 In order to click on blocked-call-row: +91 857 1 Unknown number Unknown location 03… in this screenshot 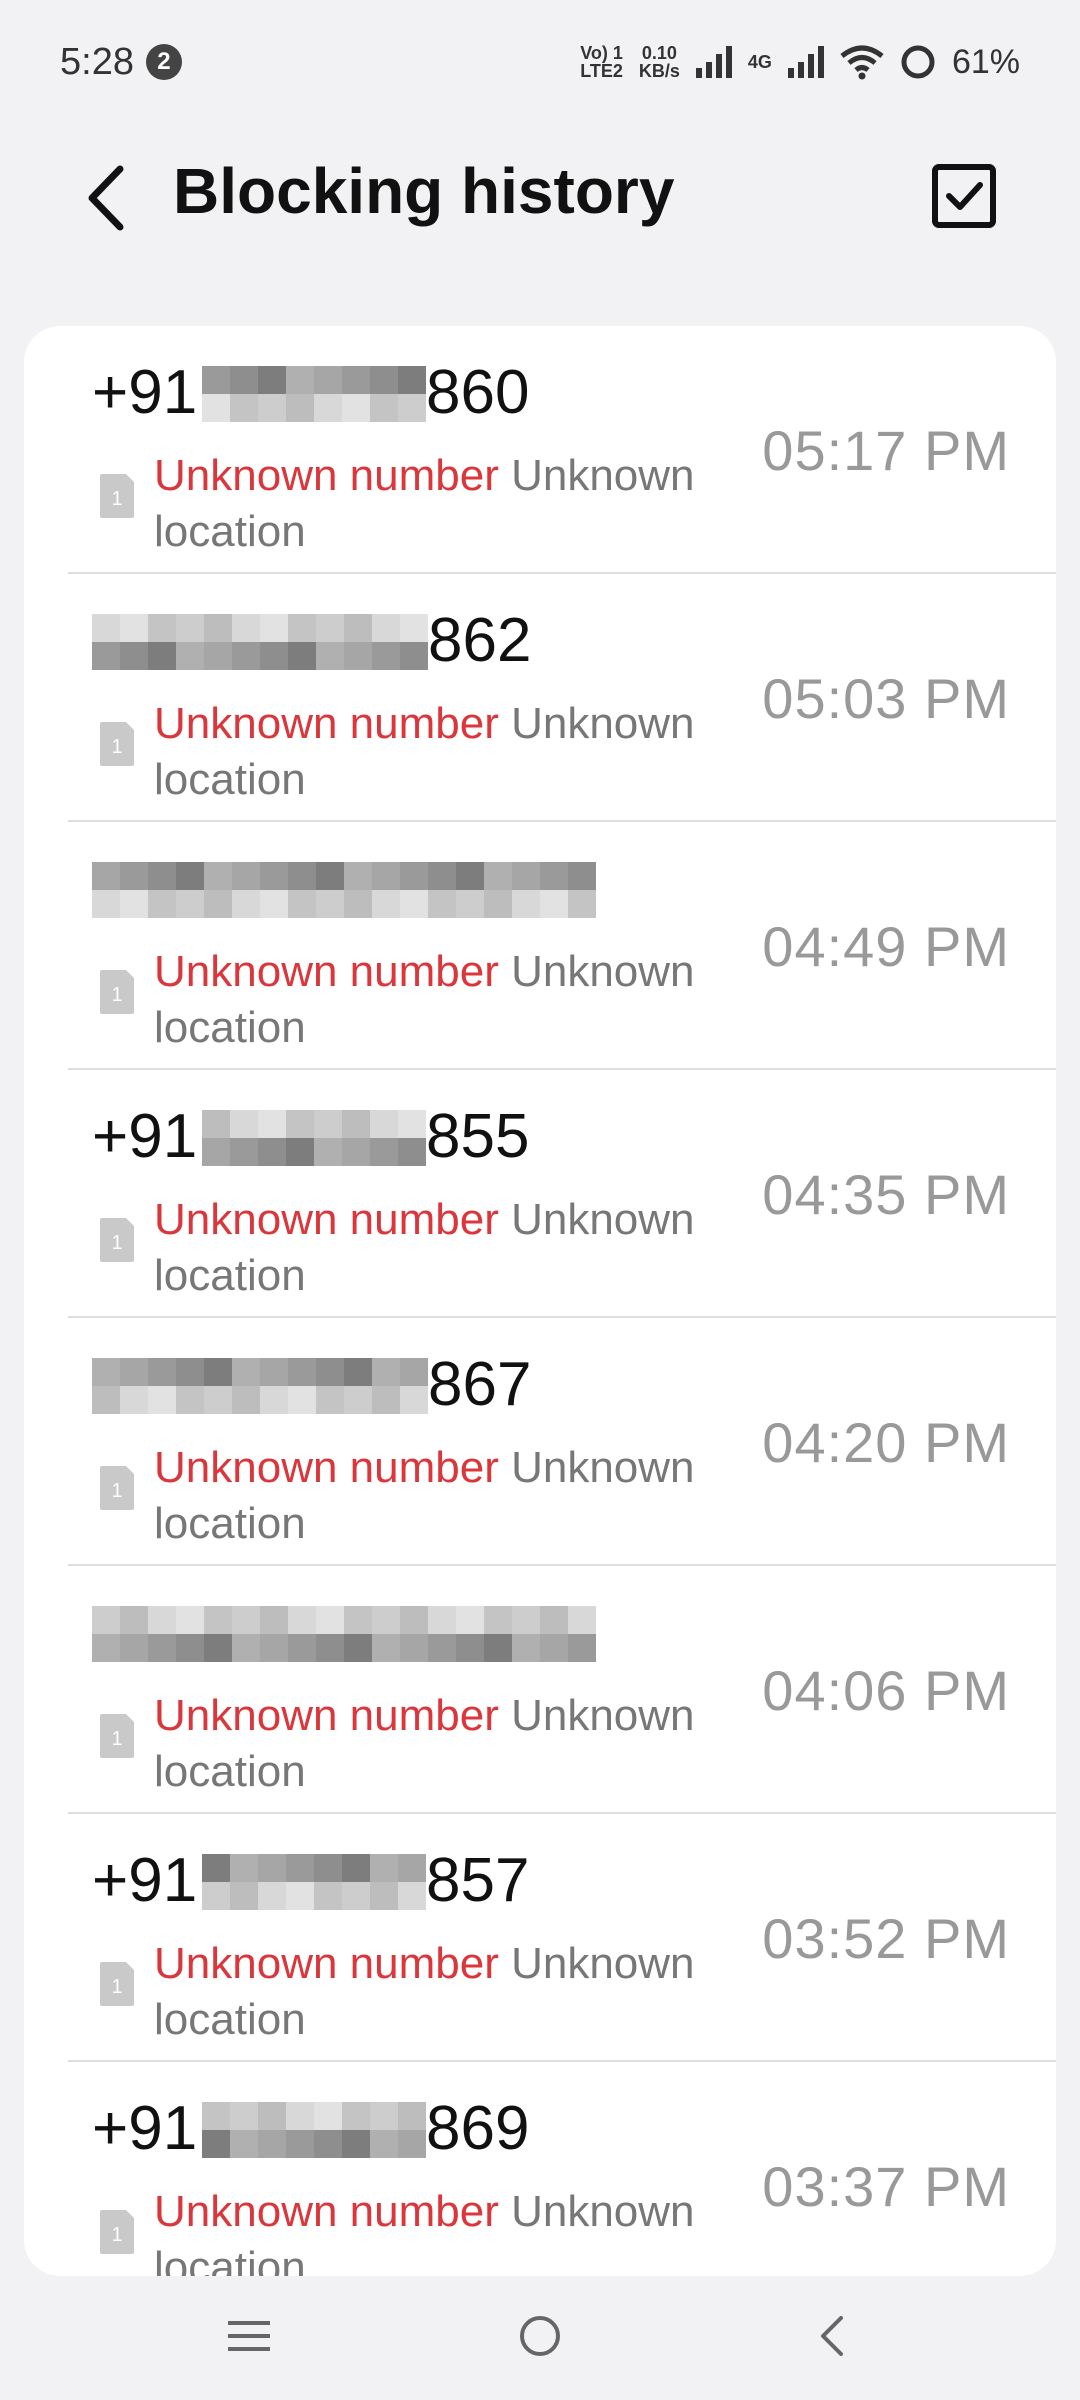, I will do `click(562, 1938)`.